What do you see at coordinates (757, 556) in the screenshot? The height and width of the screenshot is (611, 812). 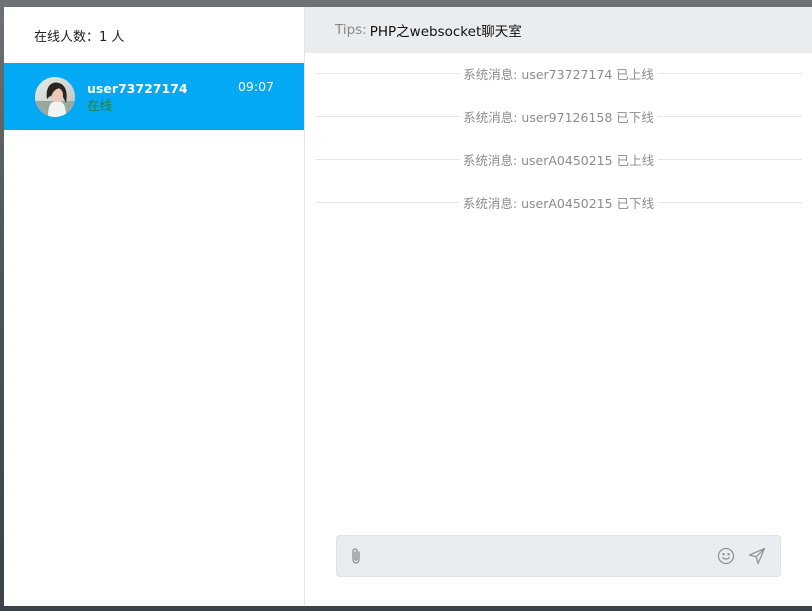 I see `send-icon` at bounding box center [757, 556].